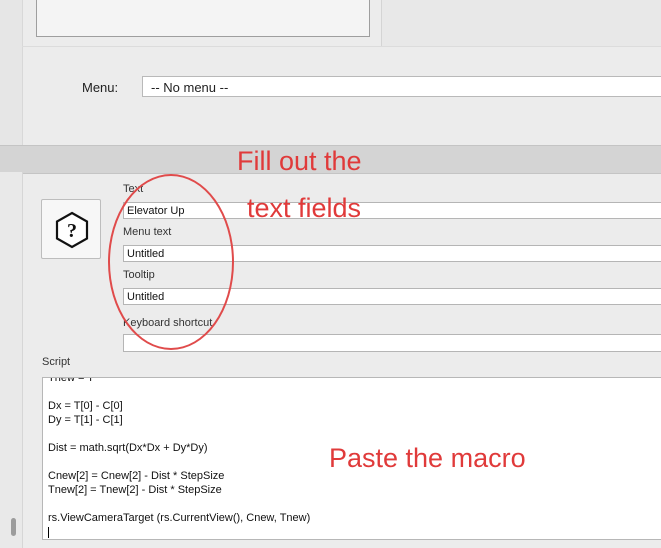 The height and width of the screenshot is (548, 661). Describe the element at coordinates (11, 360) in the screenshot. I see `lower-left-gutter` at that location.